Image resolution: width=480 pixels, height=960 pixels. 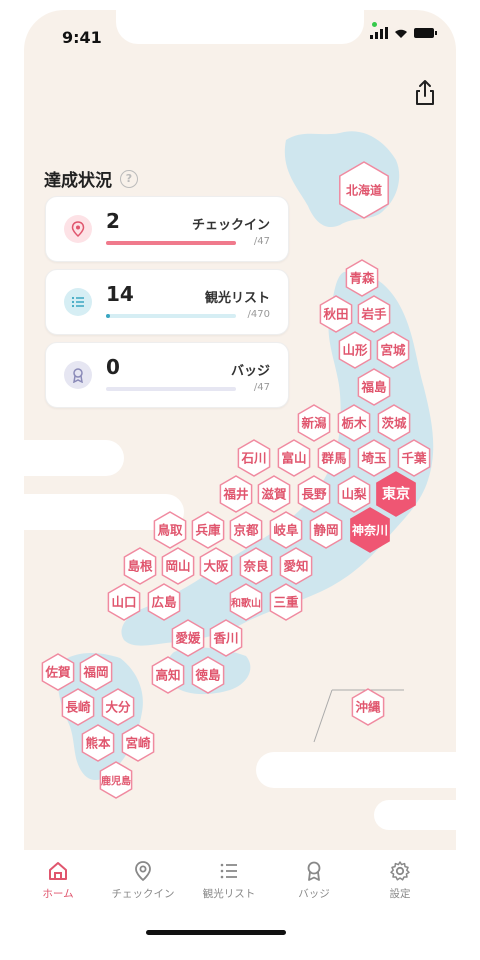 I want to click on prefecture-label: 長崎, so click(x=78, y=707).